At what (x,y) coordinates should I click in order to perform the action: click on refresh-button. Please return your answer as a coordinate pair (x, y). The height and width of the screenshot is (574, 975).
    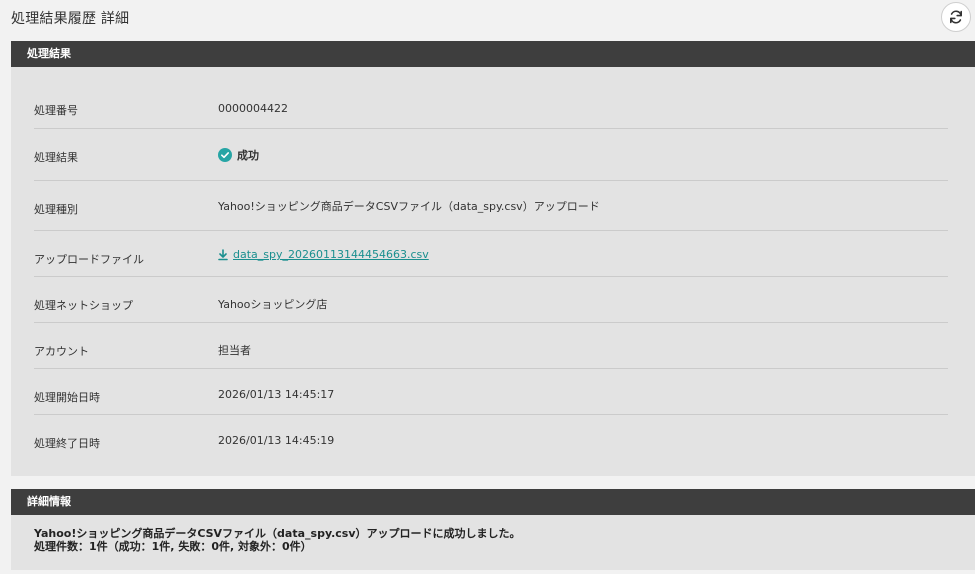
    Looking at the image, I should click on (956, 17).